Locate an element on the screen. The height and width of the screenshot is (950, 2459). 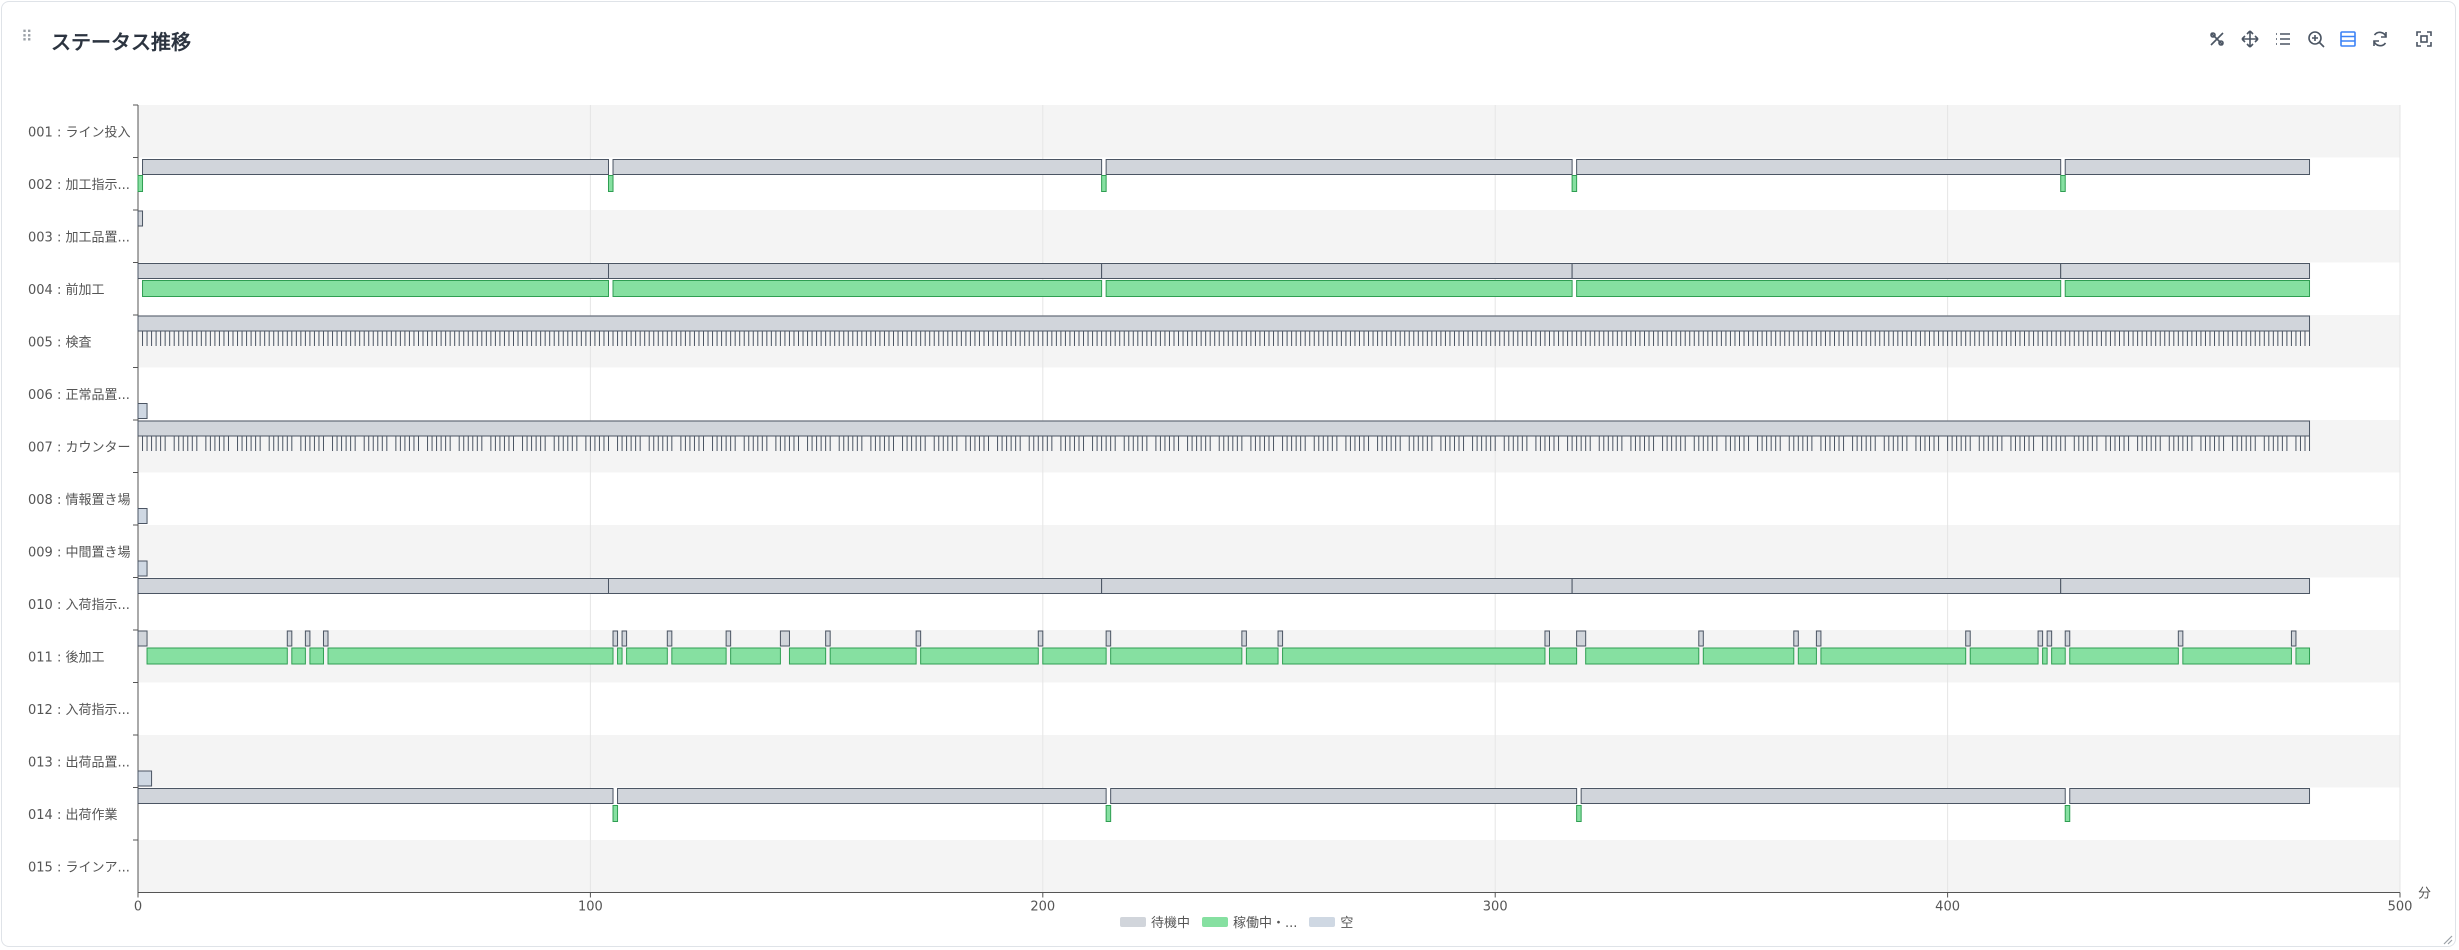
x-tick-label: 0 is located at coordinates (138, 907).